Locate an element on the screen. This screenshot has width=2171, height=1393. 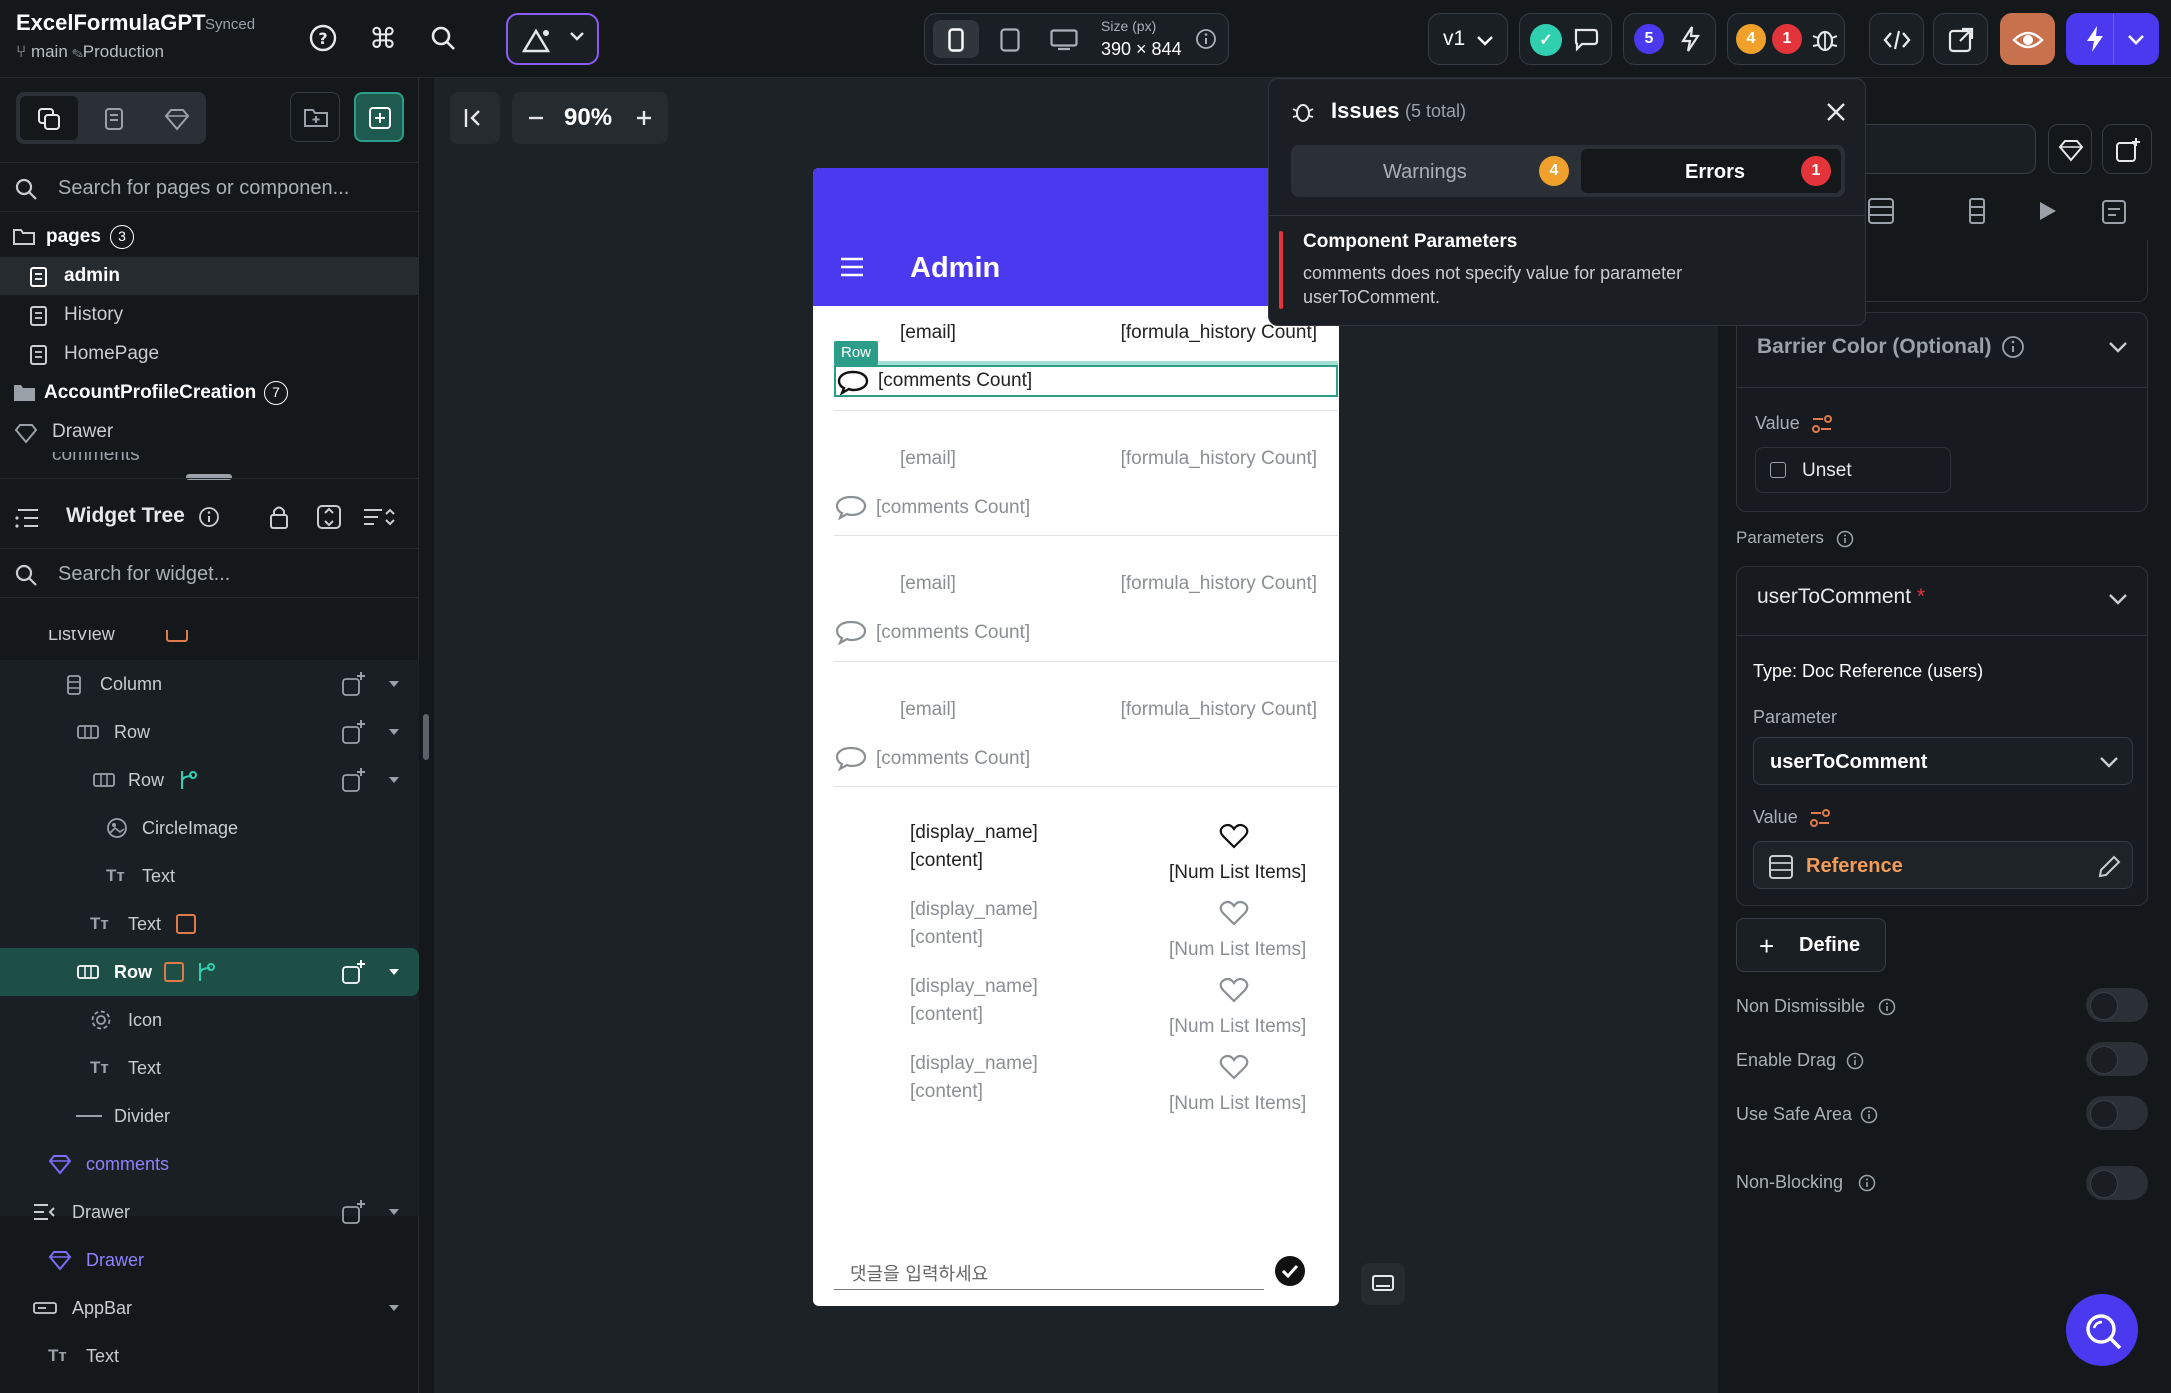
tab-components is located at coordinates (177, 118).